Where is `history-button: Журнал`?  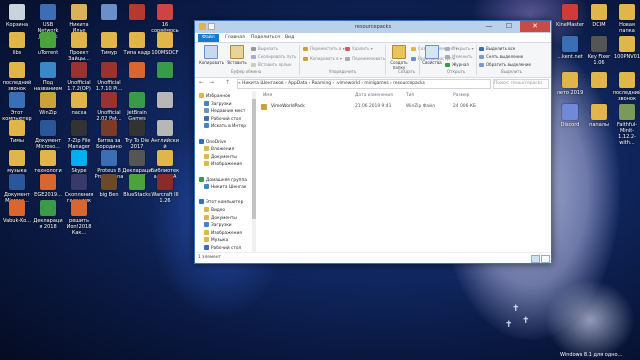
history-button: Журнал is located at coordinates (457, 64).